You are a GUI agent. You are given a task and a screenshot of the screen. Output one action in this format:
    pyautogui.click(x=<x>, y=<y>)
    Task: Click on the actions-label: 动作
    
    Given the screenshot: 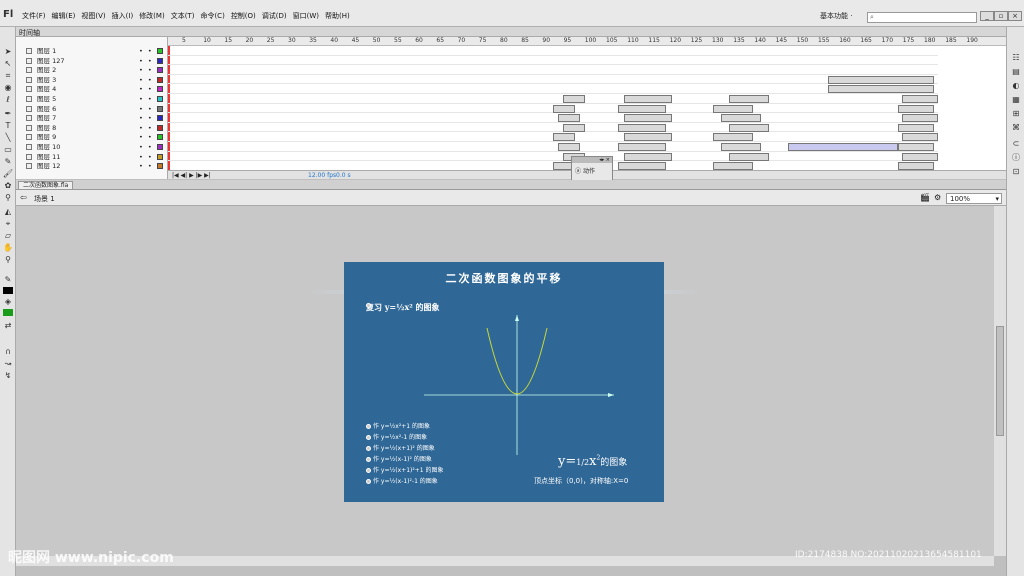 What is the action you would take?
    pyautogui.click(x=589, y=171)
    